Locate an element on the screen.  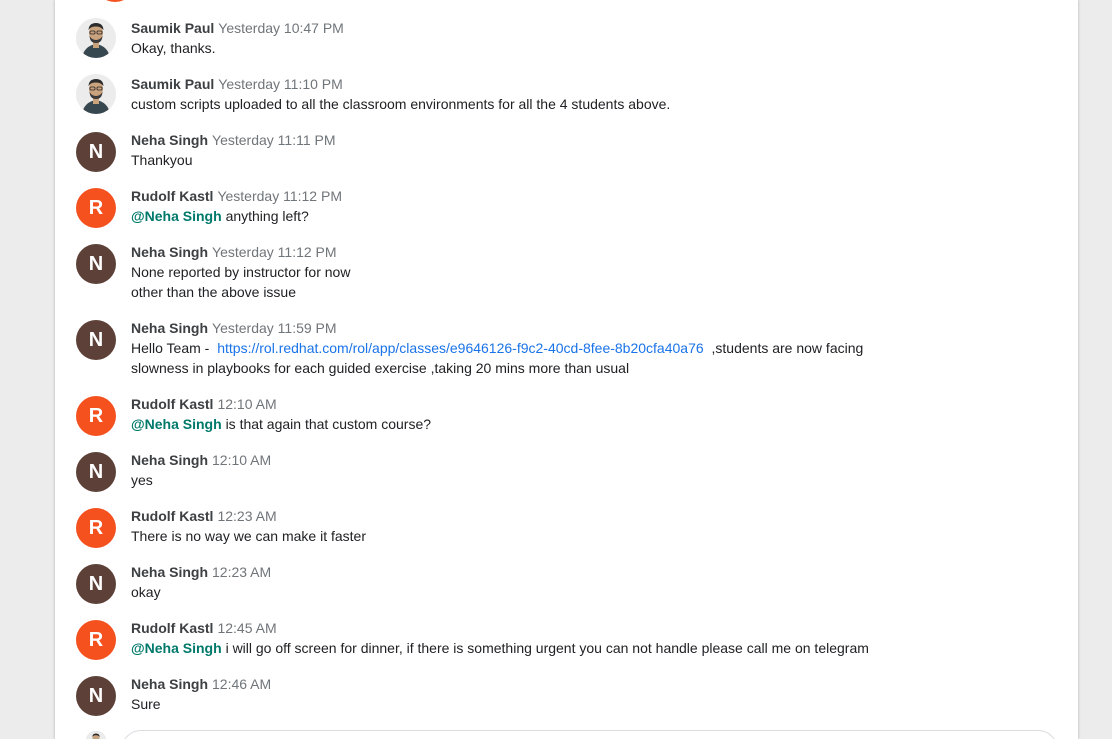
message-text: okay is located at coordinates (146, 592).